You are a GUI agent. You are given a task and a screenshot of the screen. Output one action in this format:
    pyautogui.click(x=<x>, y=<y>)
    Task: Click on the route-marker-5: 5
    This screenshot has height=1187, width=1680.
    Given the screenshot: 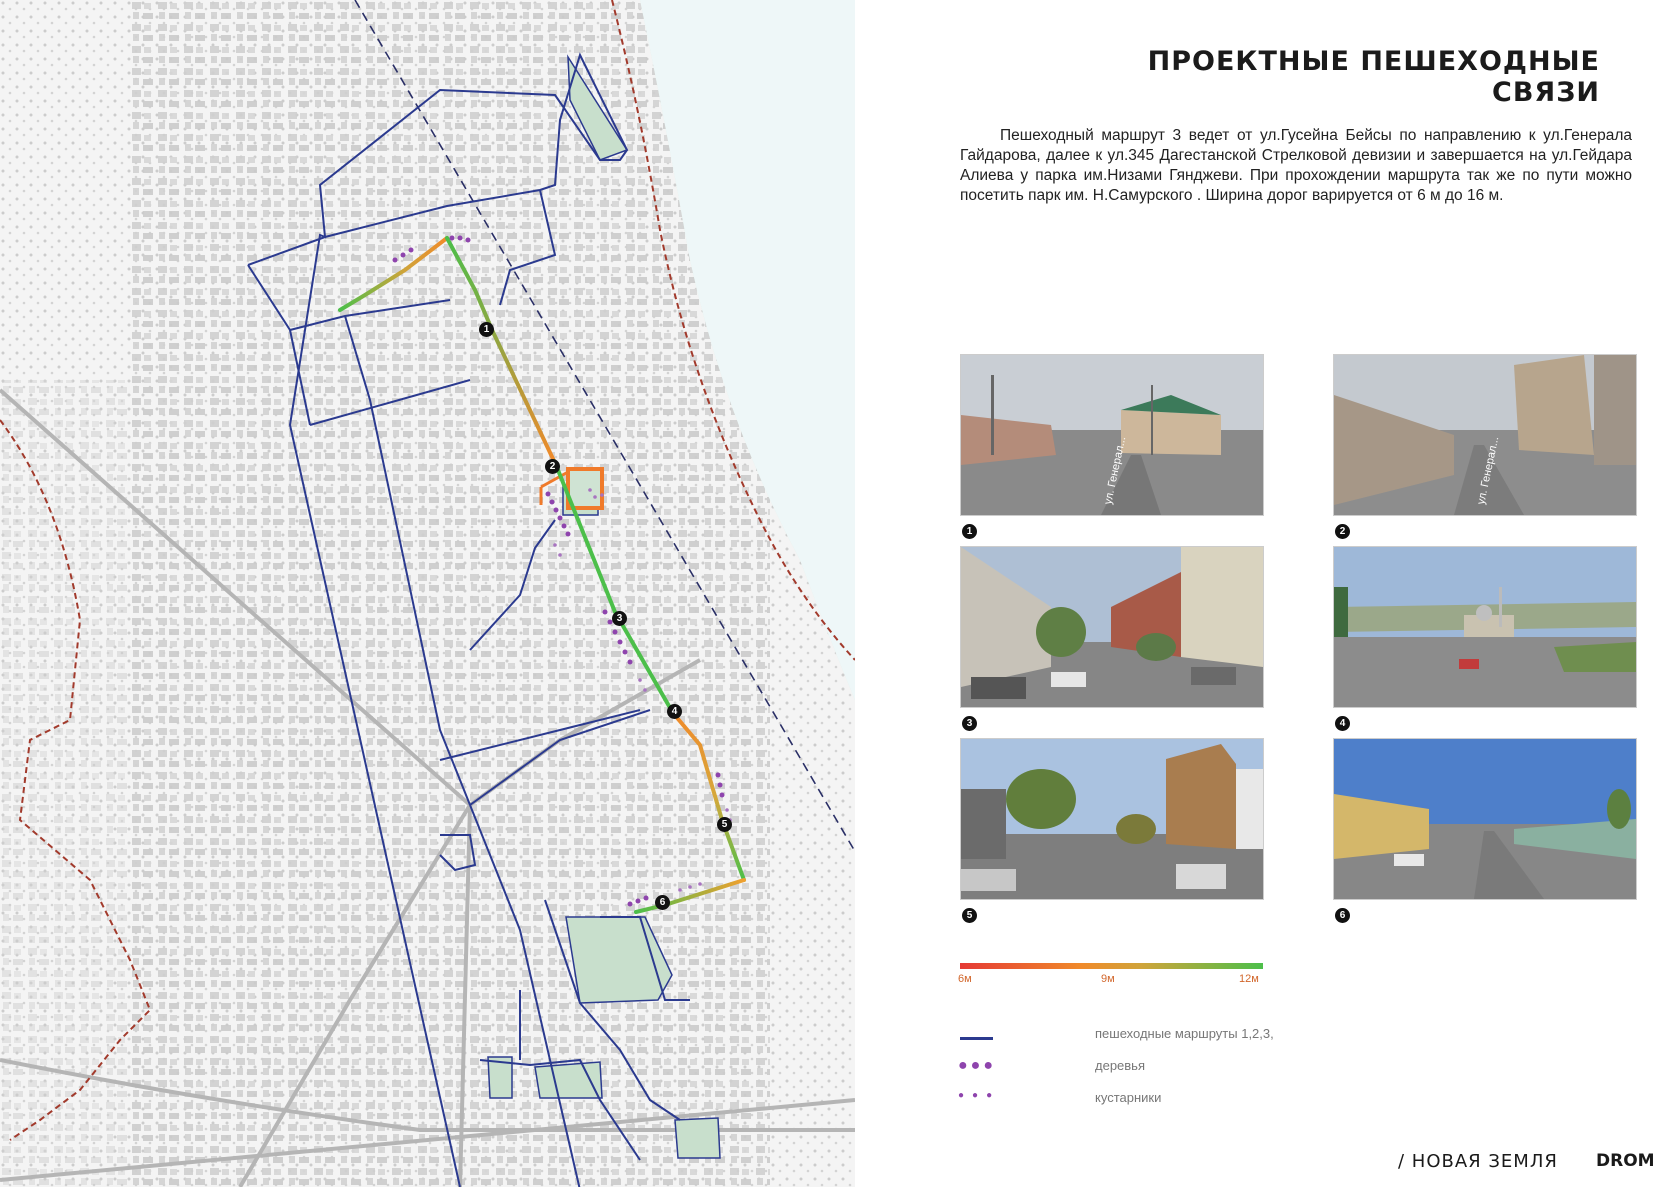 What is the action you would take?
    pyautogui.click(x=724, y=824)
    